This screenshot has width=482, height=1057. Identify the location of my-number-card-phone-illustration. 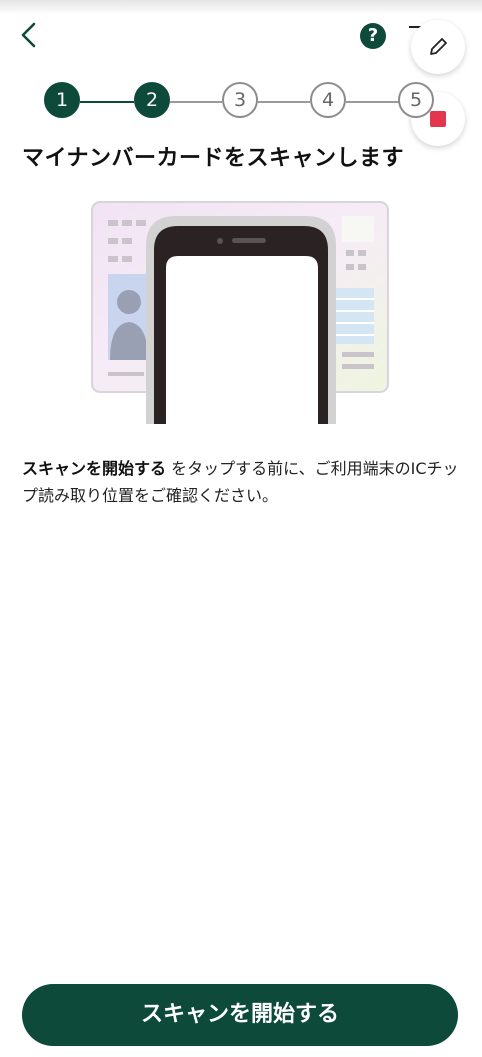
(240, 312).